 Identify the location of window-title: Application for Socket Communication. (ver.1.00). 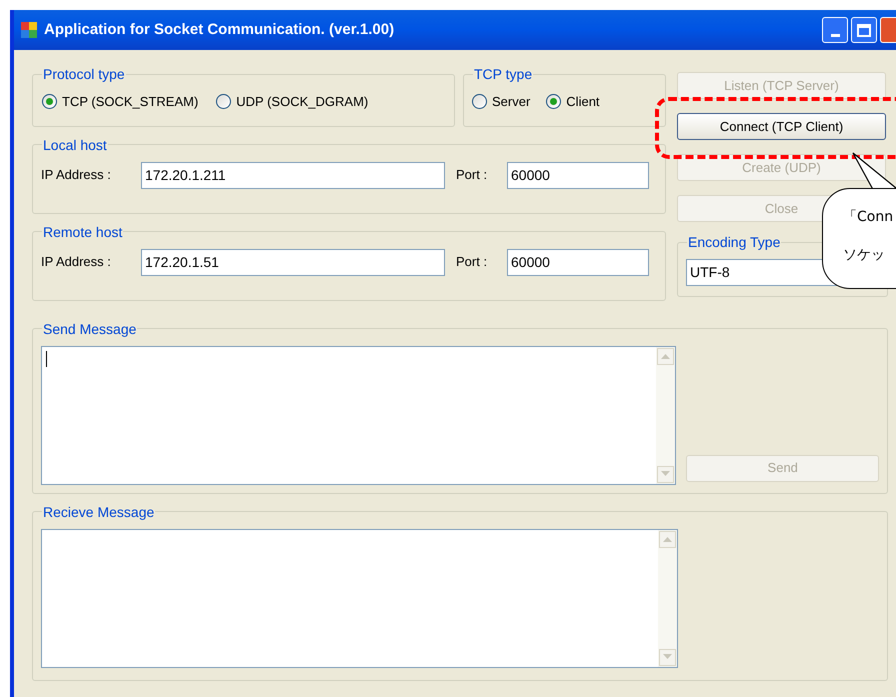
(220, 30).